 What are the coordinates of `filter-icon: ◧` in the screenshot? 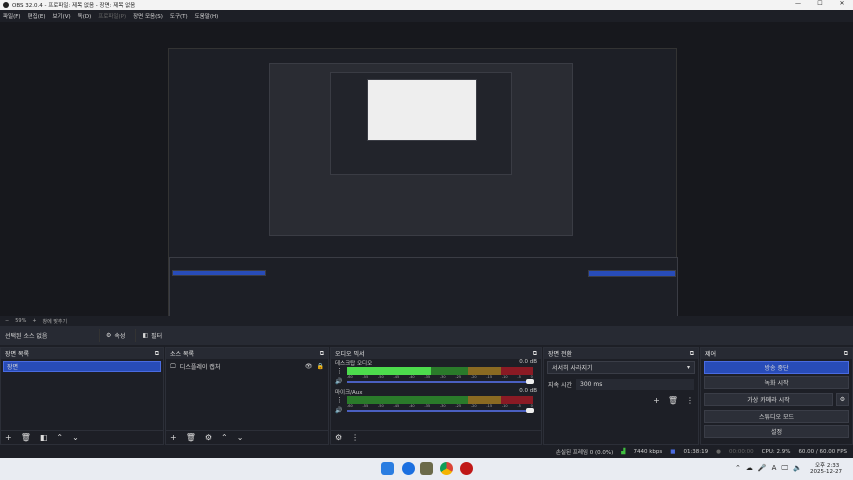 It's located at (44, 437).